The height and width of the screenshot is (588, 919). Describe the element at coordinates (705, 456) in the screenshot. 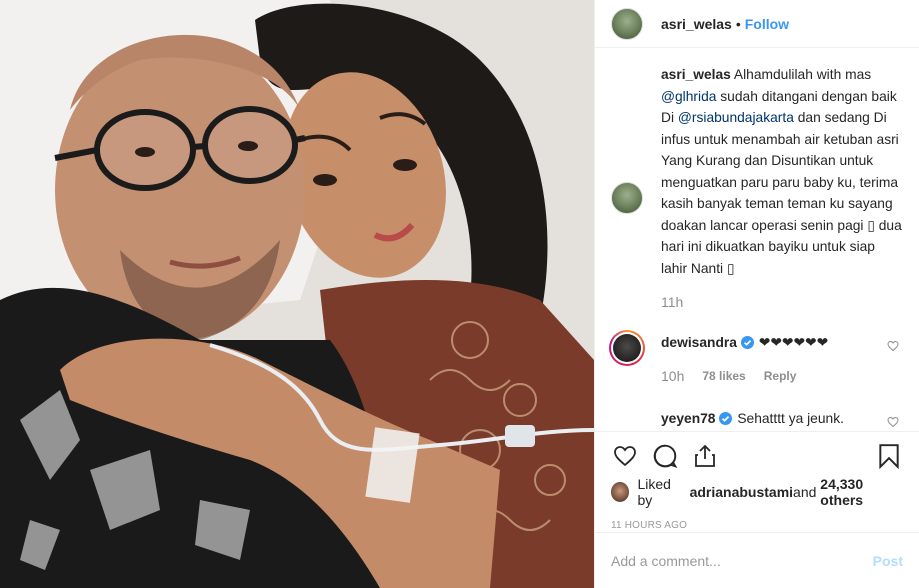

I see `share-icon` at that location.